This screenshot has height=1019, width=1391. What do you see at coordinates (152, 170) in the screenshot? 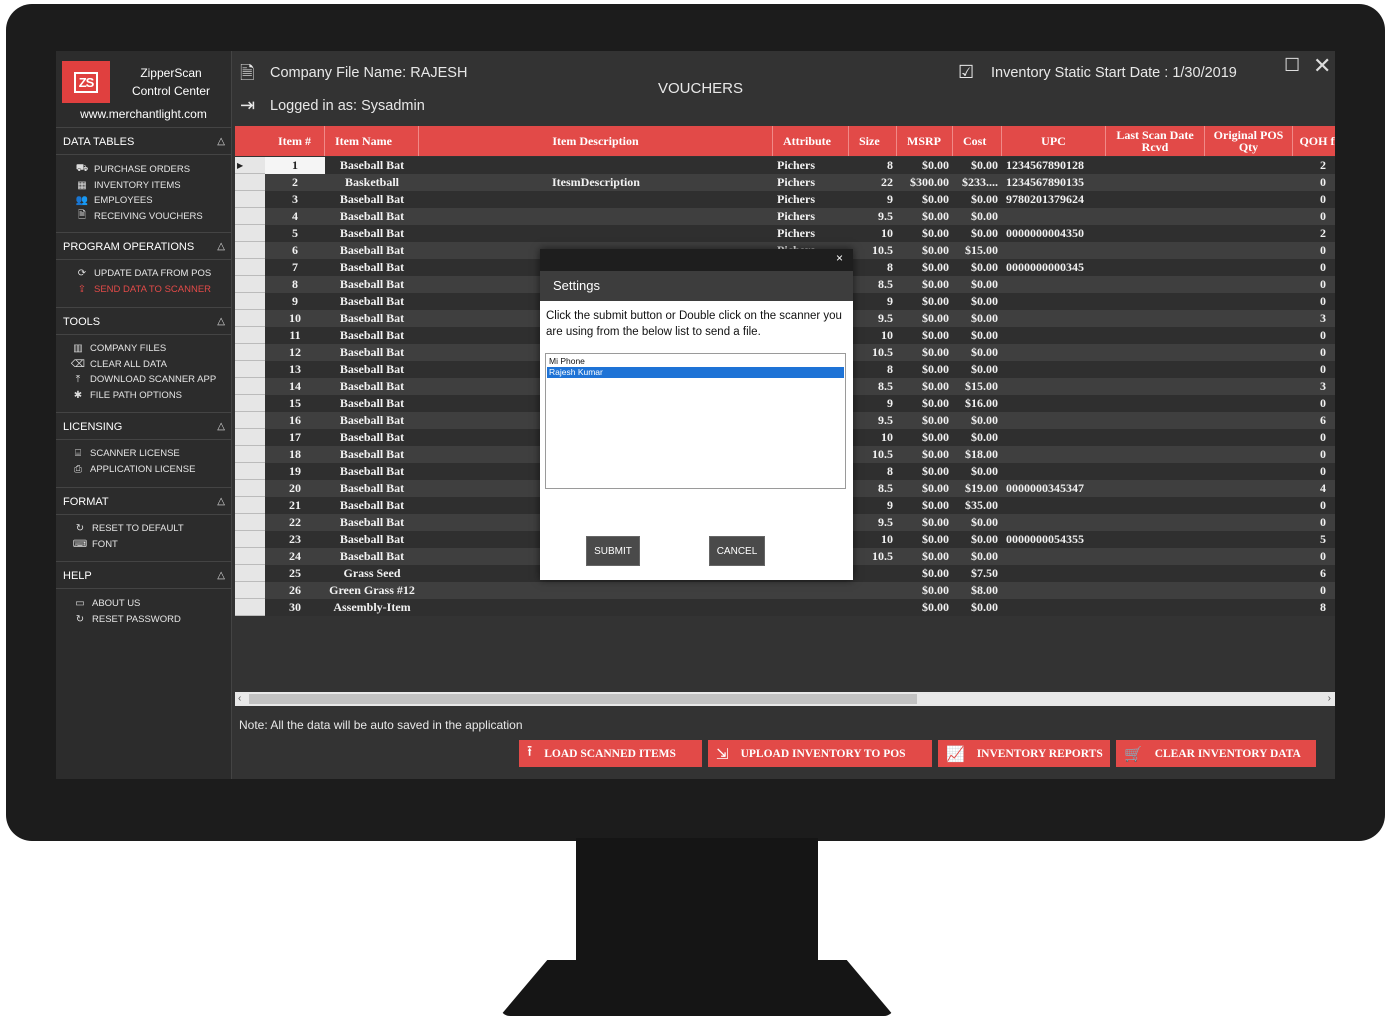
I see `sidebar-item-purchase-orders: ⛟ Purchase Orders` at bounding box center [152, 170].